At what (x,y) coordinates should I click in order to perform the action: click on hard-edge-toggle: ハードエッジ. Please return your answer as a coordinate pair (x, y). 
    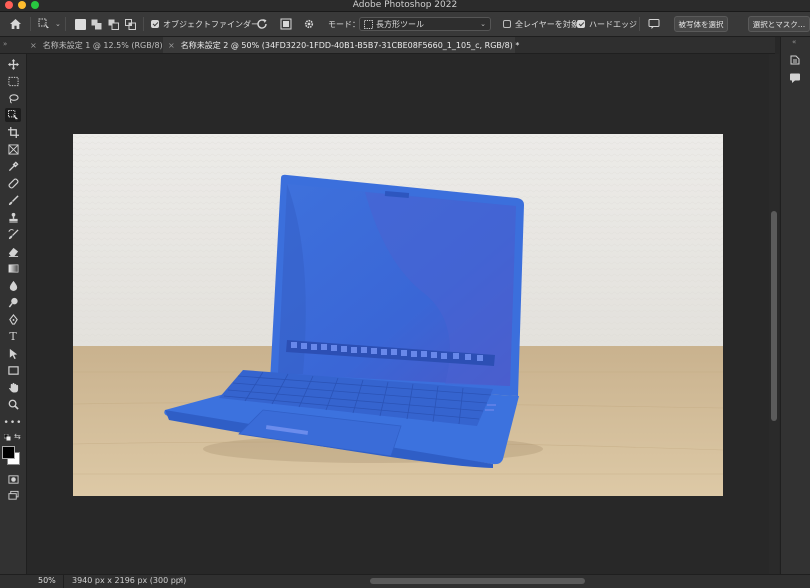
    Looking at the image, I should click on (607, 24).